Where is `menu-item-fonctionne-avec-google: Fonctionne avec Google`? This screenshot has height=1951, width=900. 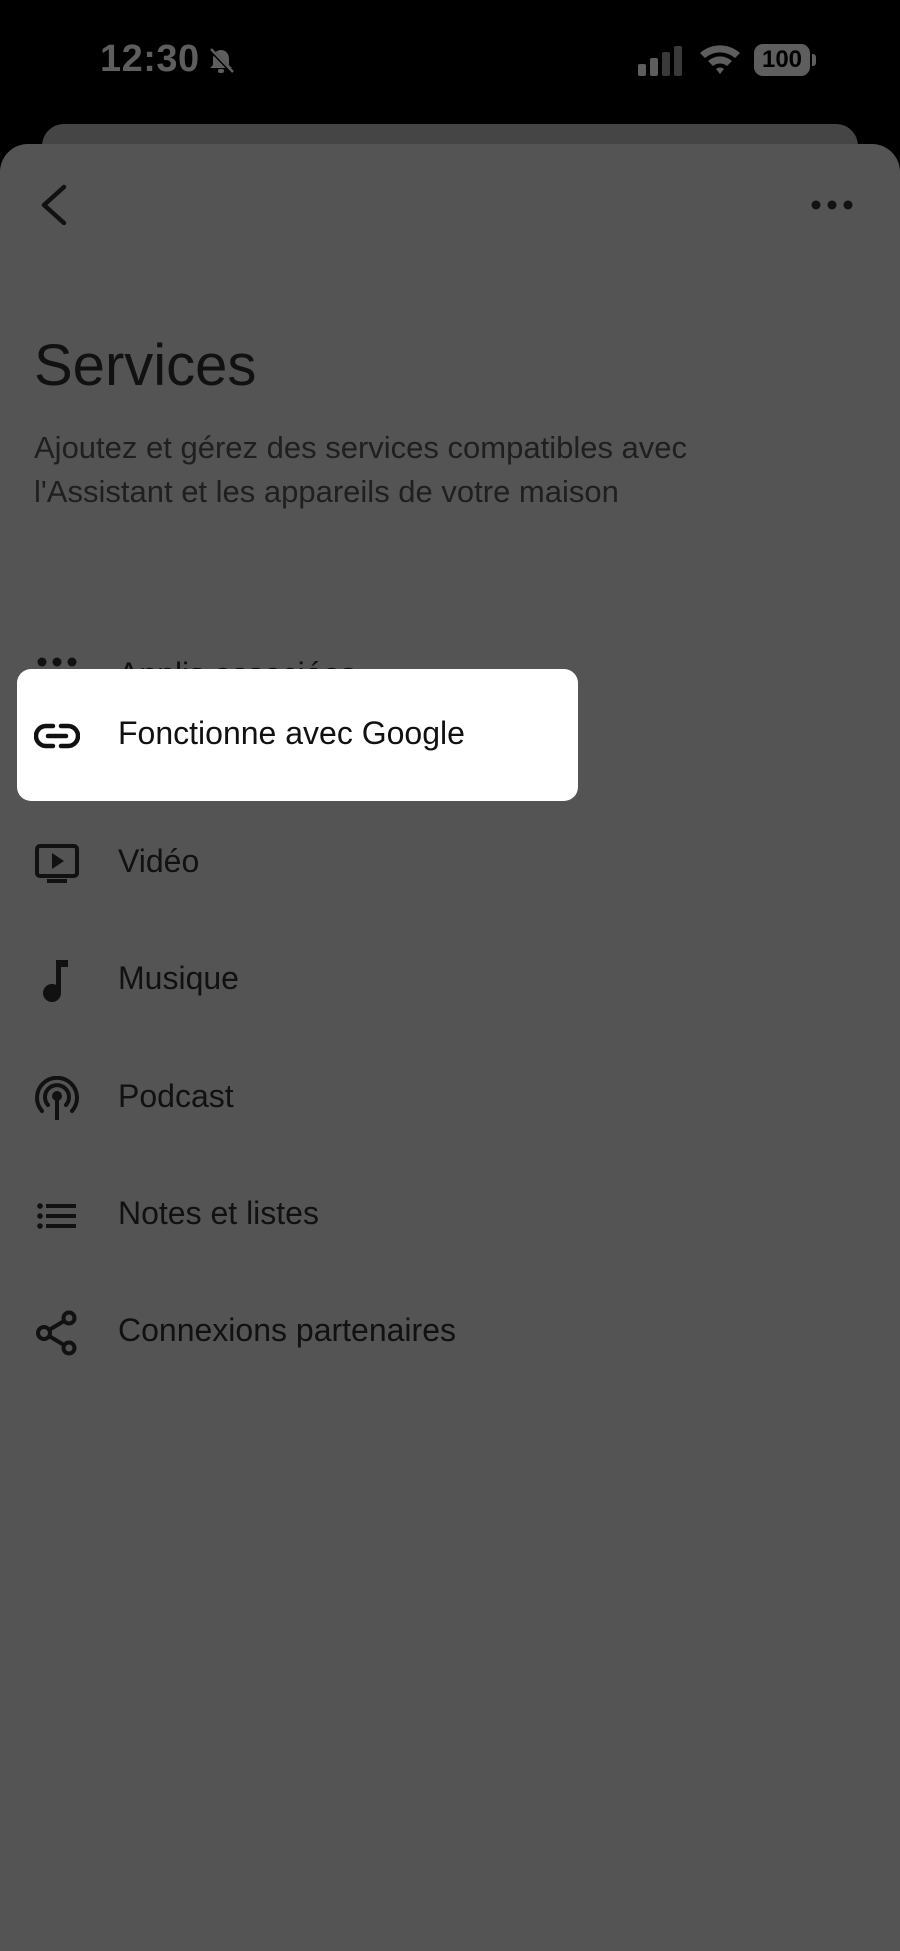 menu-item-fonctionne-avec-google: Fonctionne avec Google is located at coordinates (297, 735).